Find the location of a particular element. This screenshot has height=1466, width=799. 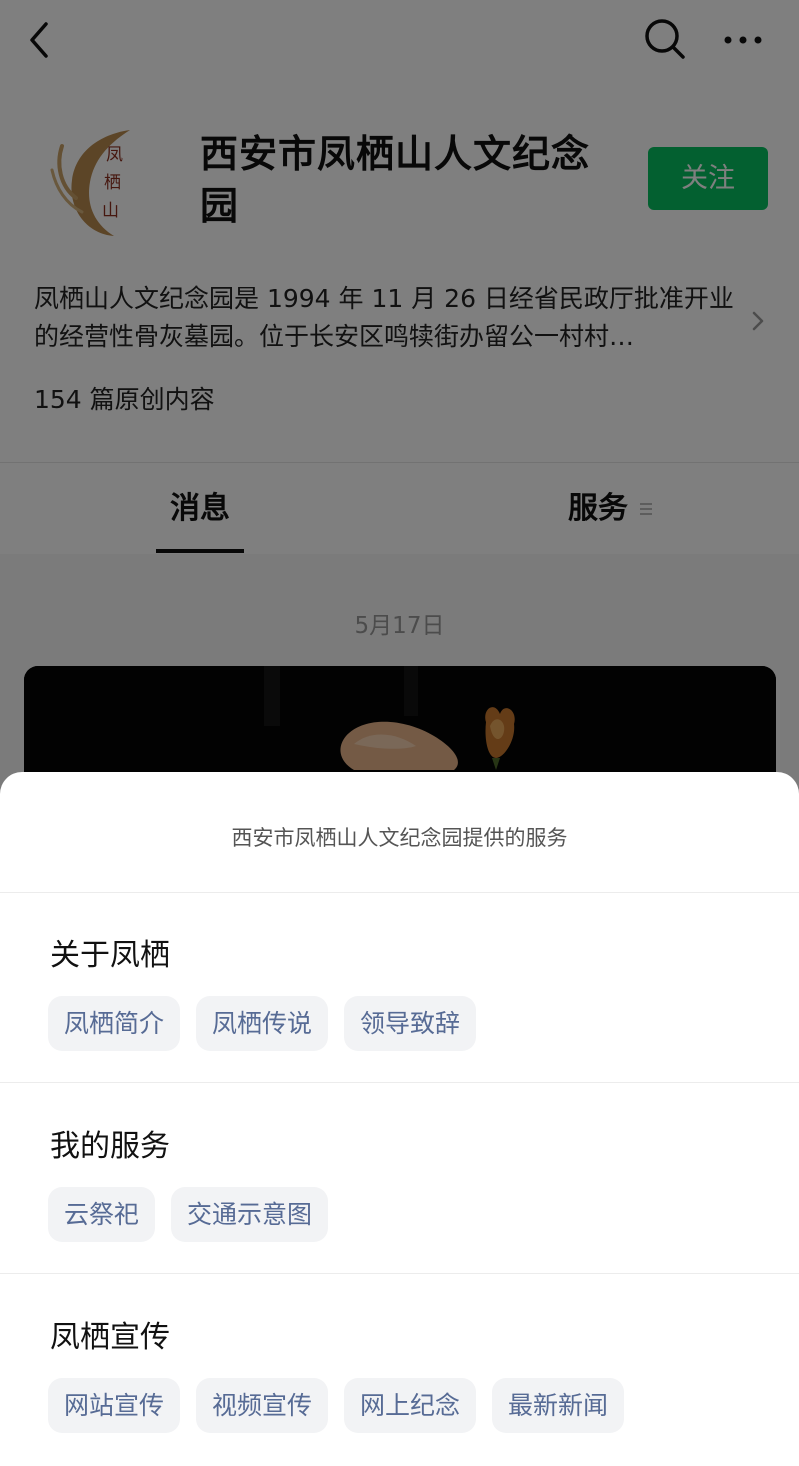

service-chip: 凤栖简介 is located at coordinates (114, 1023).